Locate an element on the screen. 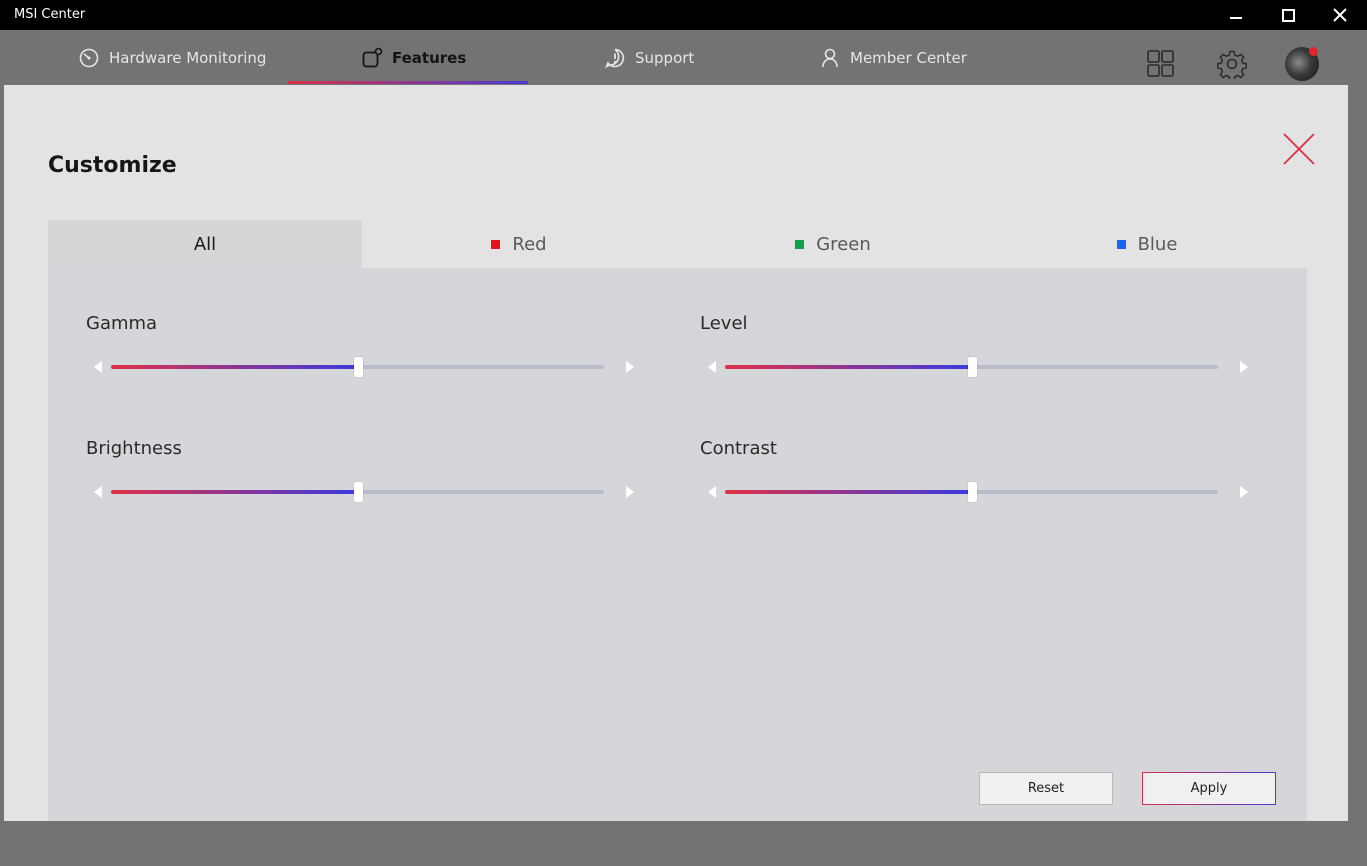  brightness-slider is located at coordinates (364, 492).